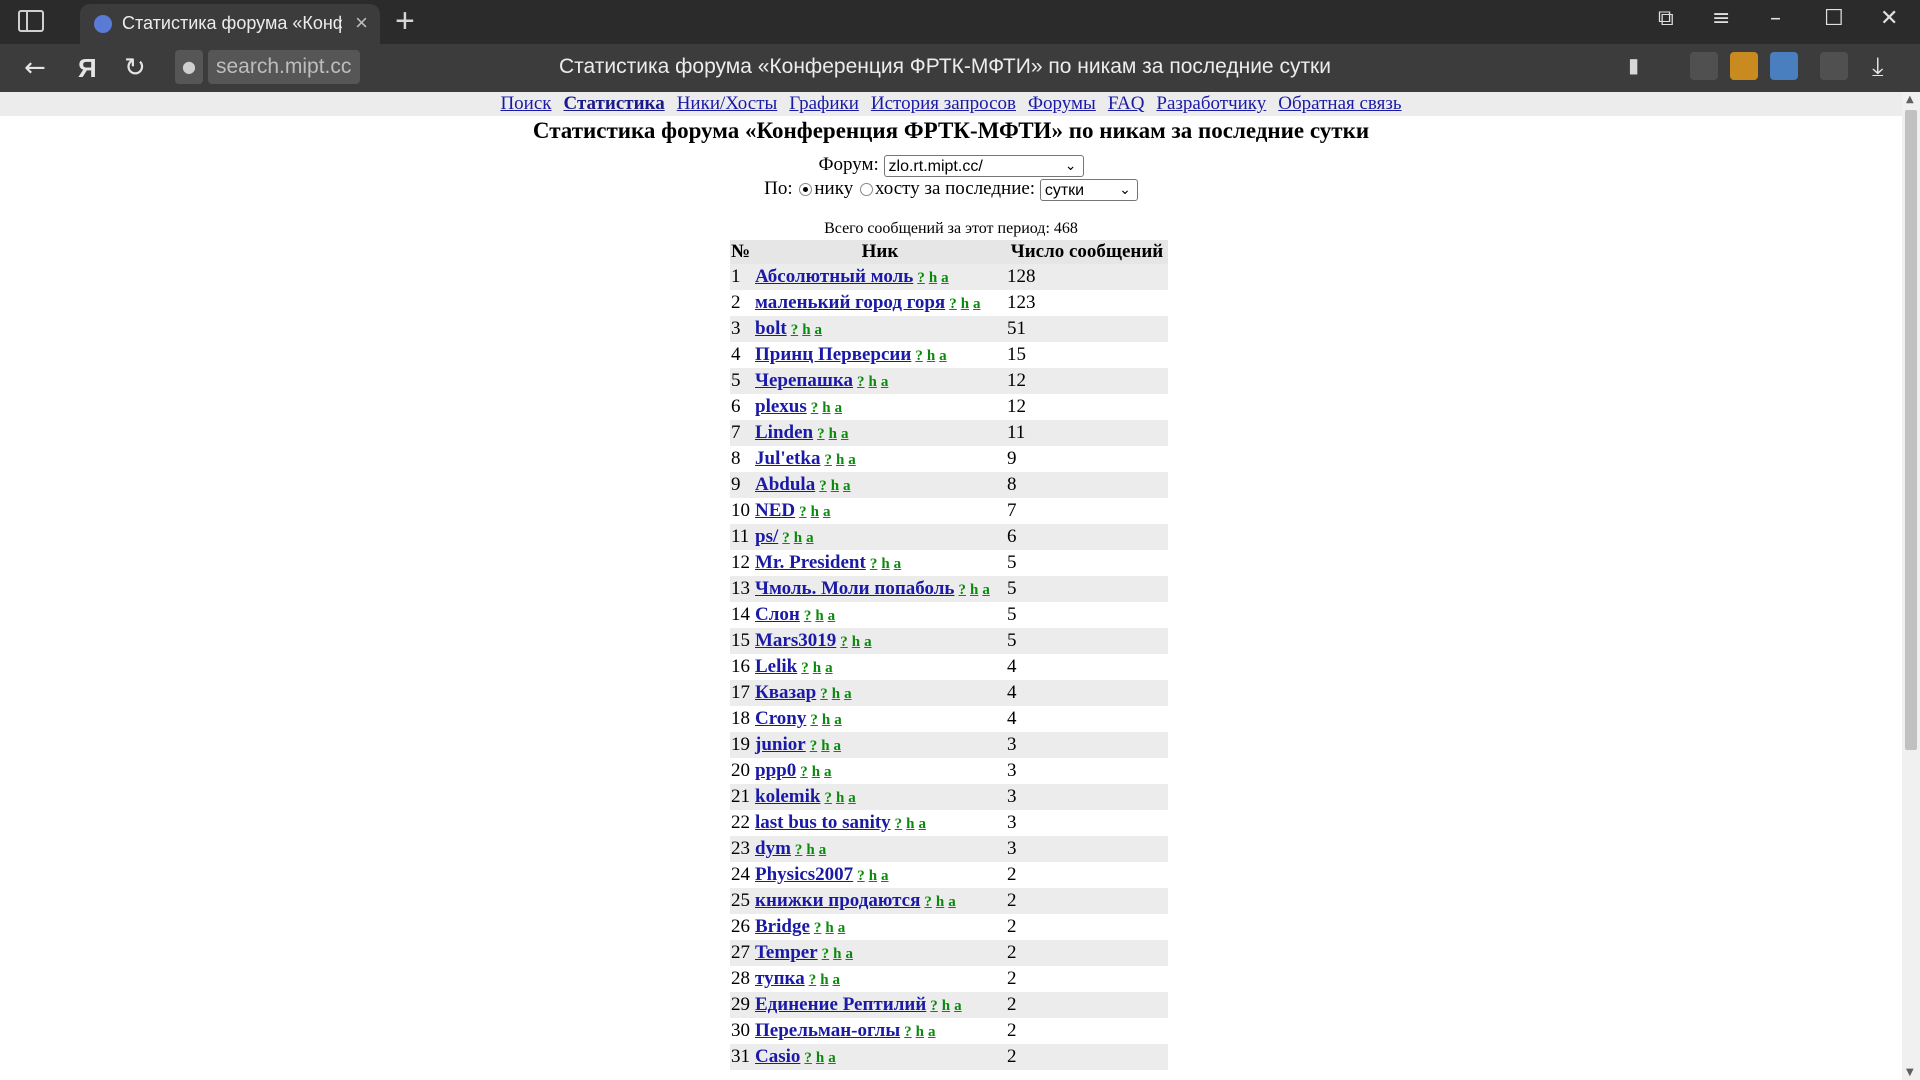 The width and height of the screenshot is (1920, 1080). I want to click on nick-link: Квазар, so click(785, 692).